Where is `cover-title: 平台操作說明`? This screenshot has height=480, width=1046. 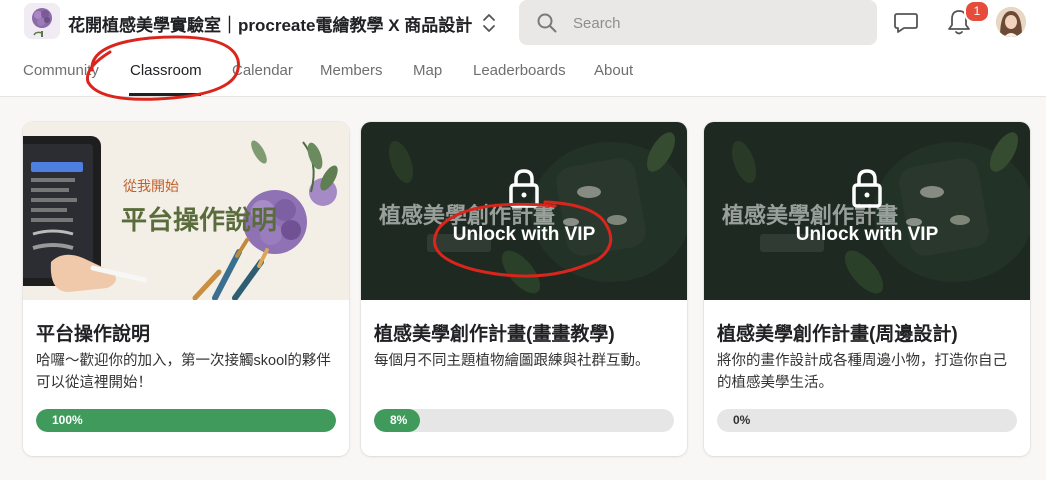 cover-title: 平台操作說明 is located at coordinates (199, 221).